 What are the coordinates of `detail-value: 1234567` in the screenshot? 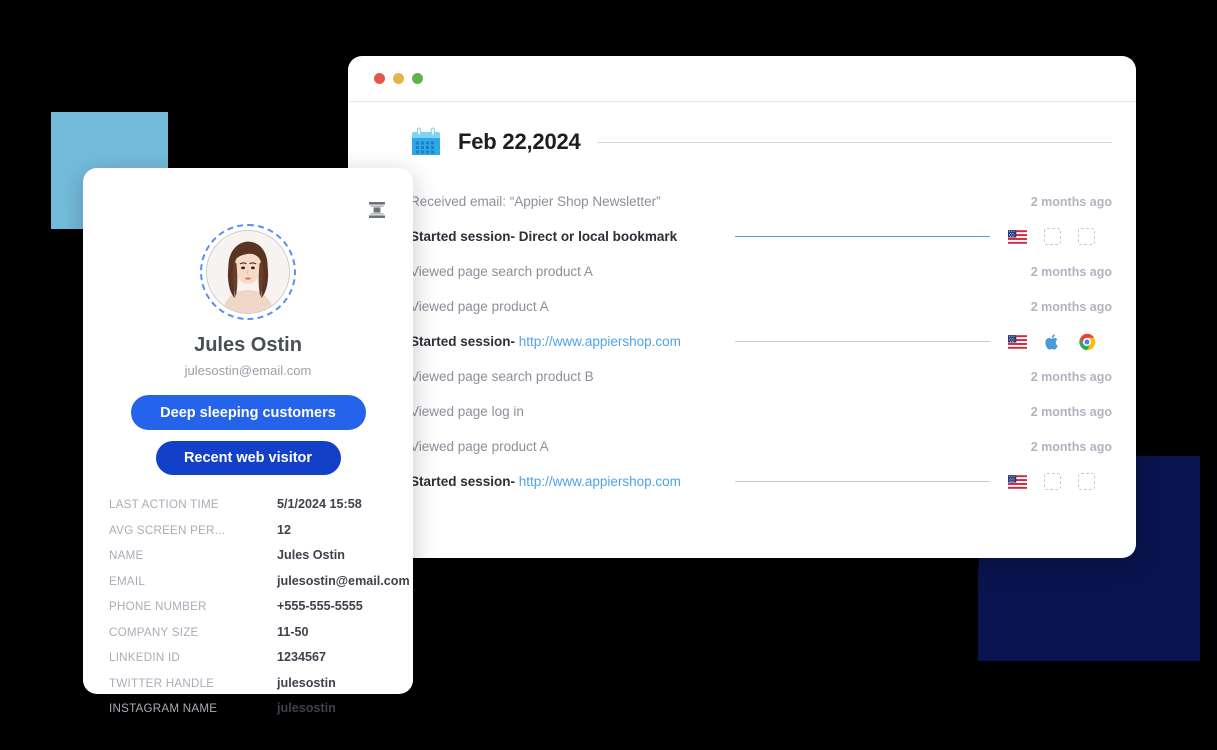 It's located at (302, 657).